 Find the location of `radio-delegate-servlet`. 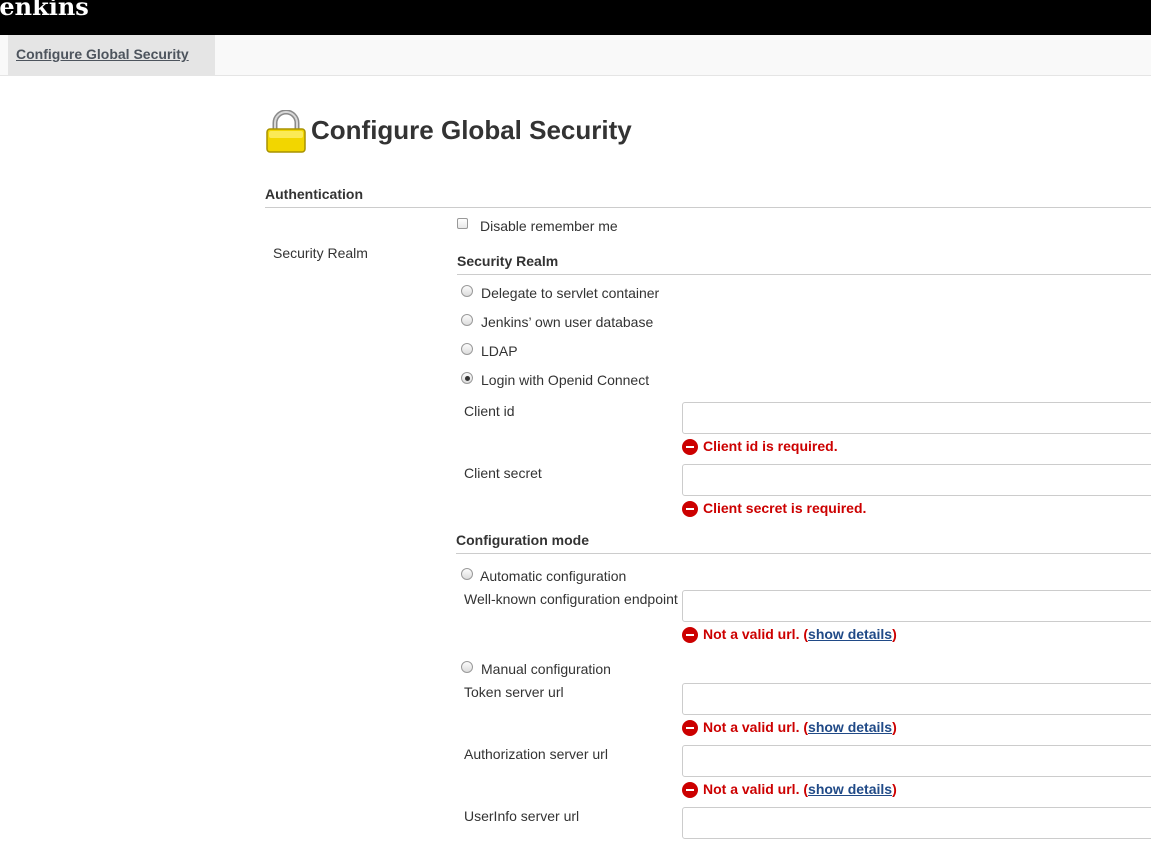

radio-delegate-servlet is located at coordinates (467, 291).